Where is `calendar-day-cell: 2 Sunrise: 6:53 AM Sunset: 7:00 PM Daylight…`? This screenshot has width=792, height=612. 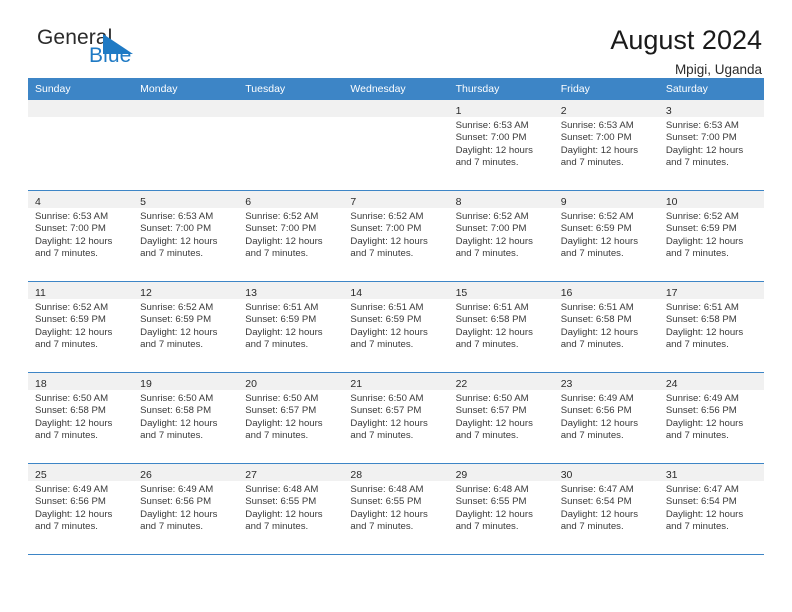
calendar-day-cell: 2 Sunrise: 6:53 AM Sunset: 7:00 PM Daylight… is located at coordinates (606, 145).